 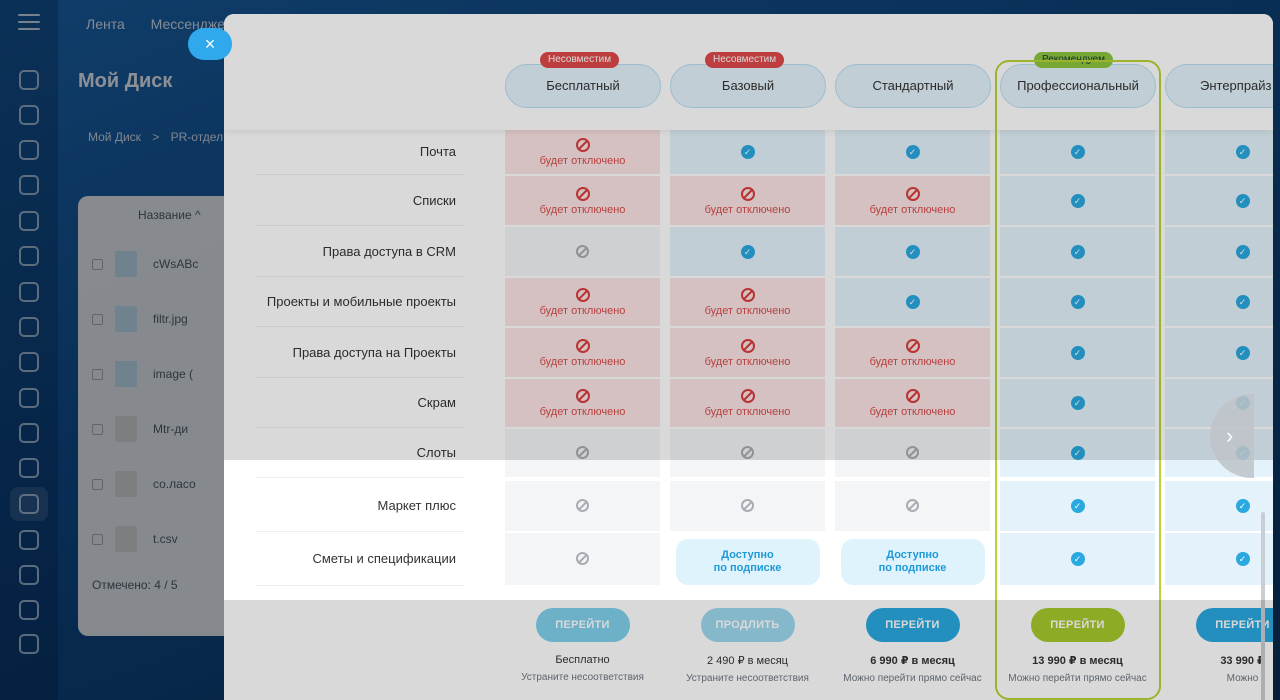 I want to click on feature-label: Сметы и спецификации, so click(x=384, y=558).